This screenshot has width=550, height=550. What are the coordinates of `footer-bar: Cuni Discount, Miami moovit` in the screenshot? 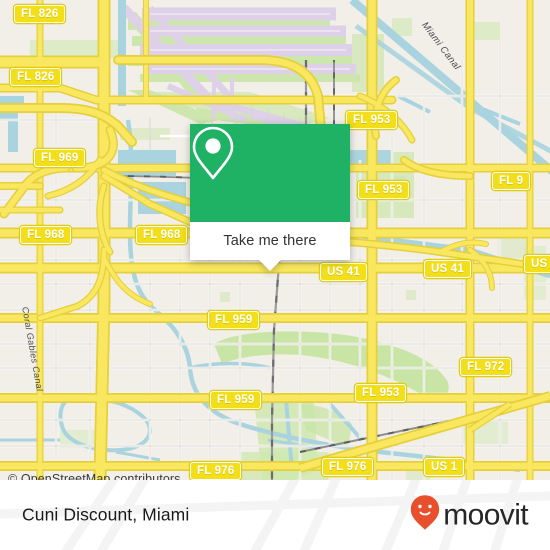 It's located at (275, 515).